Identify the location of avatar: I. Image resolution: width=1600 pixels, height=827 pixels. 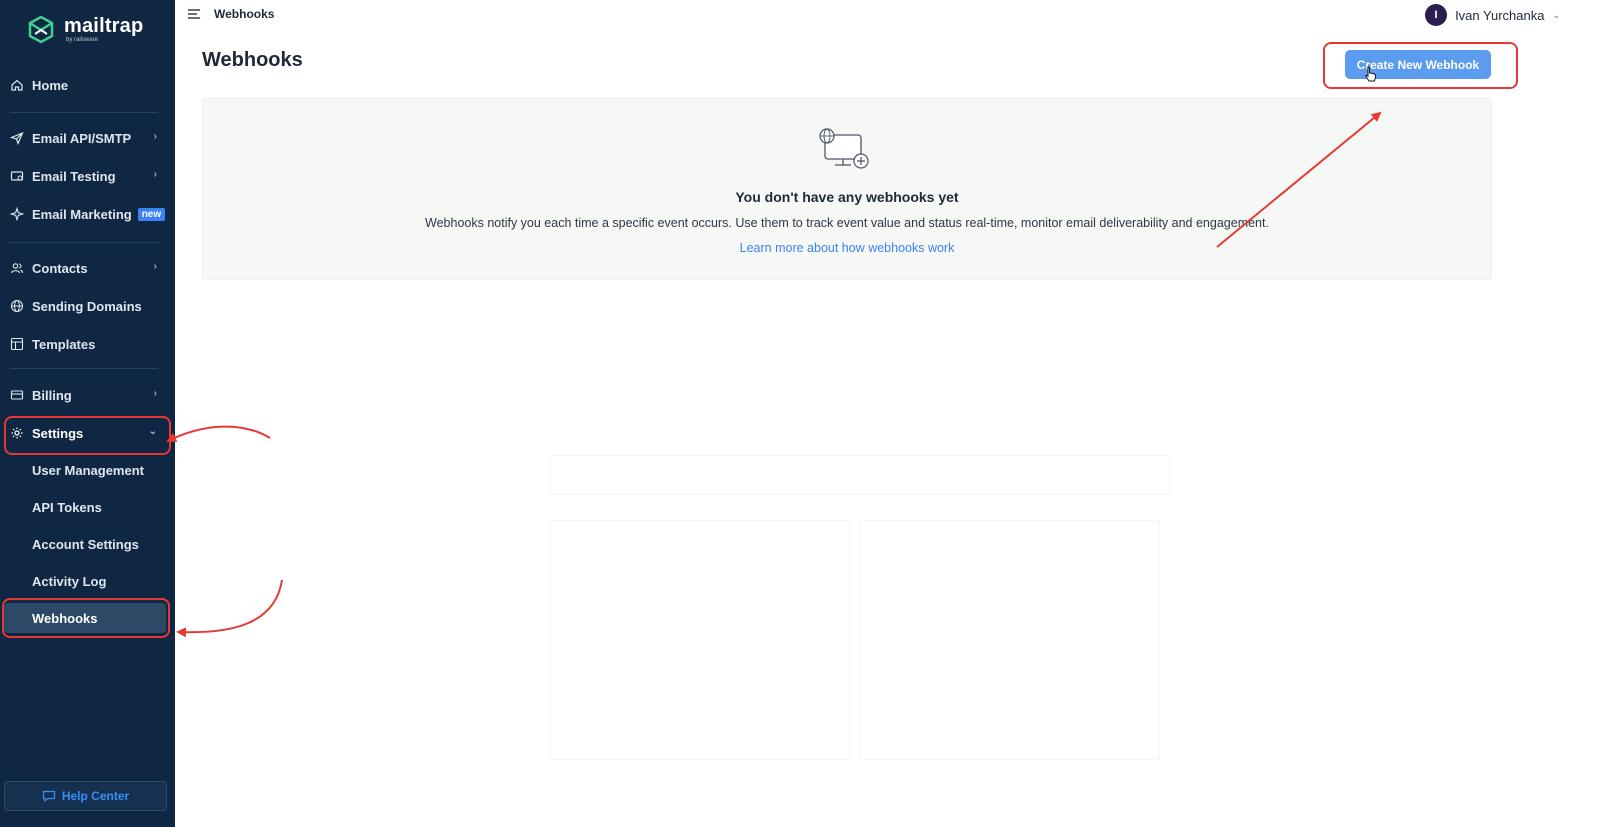
(1436, 15).